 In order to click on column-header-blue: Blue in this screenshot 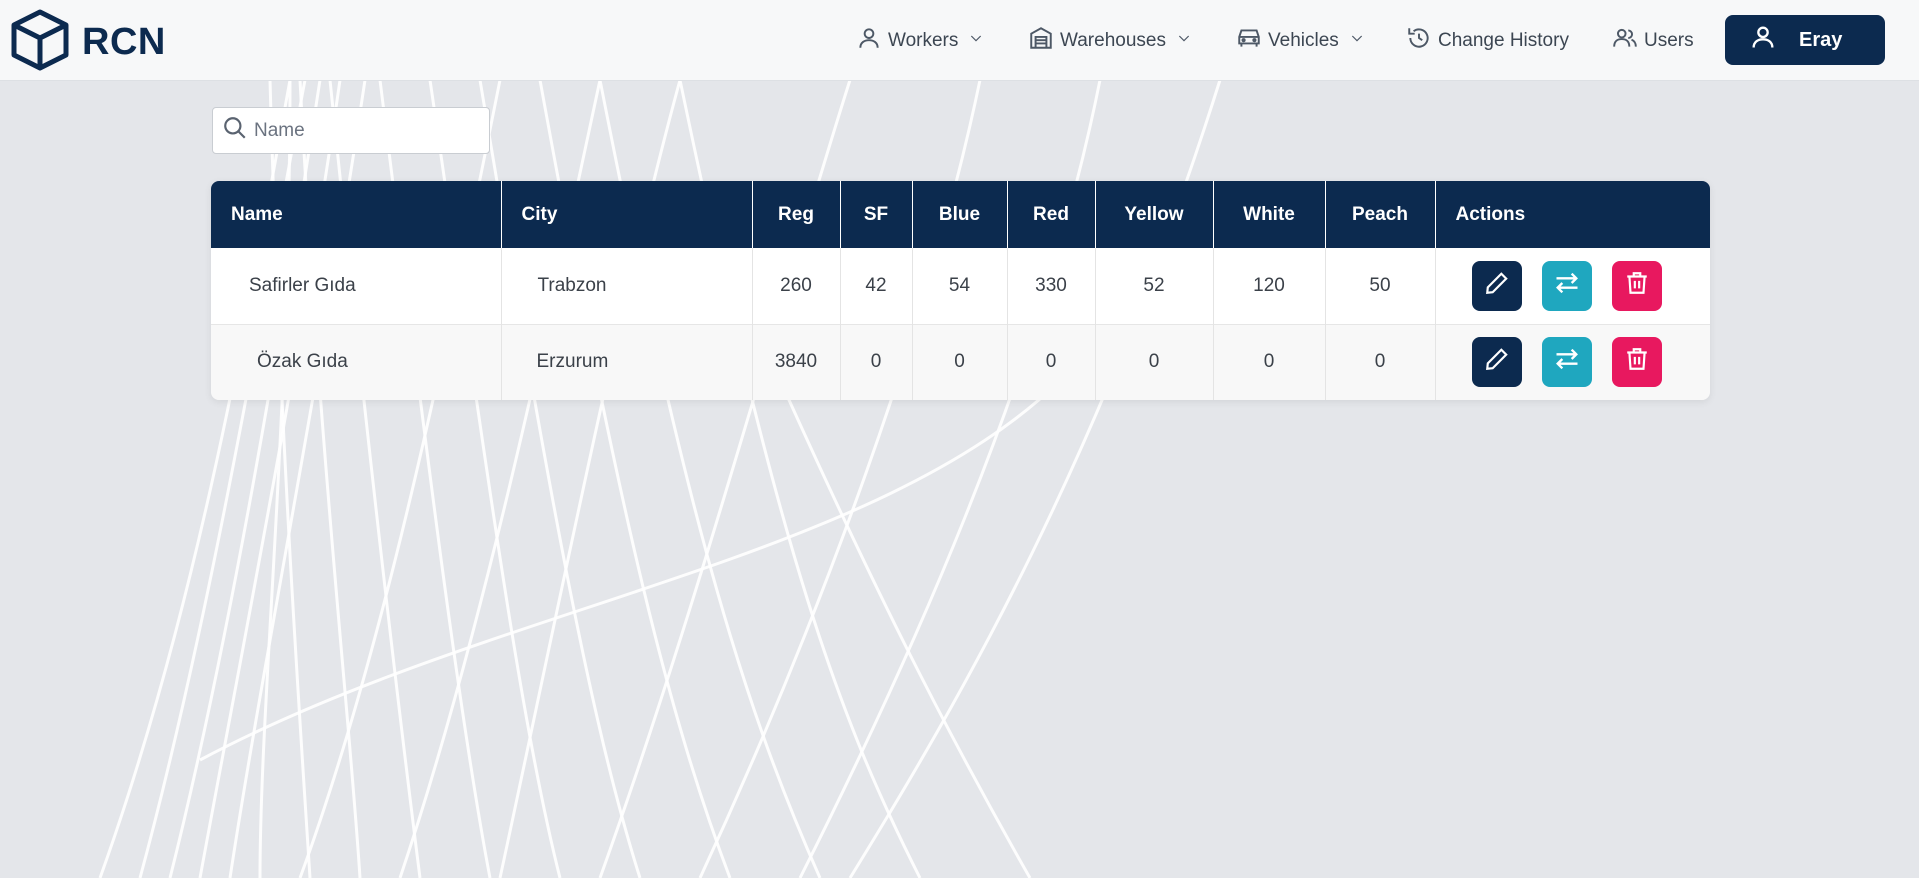, I will do `click(960, 214)`.